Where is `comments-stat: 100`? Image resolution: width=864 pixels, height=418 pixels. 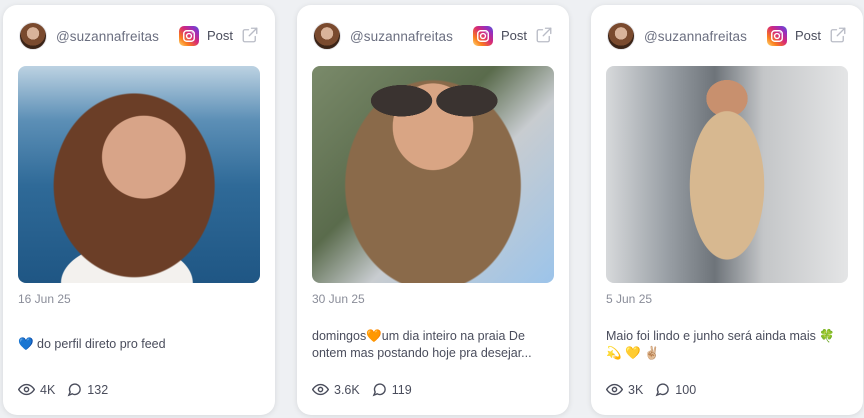 comments-stat: 100 is located at coordinates (675, 389).